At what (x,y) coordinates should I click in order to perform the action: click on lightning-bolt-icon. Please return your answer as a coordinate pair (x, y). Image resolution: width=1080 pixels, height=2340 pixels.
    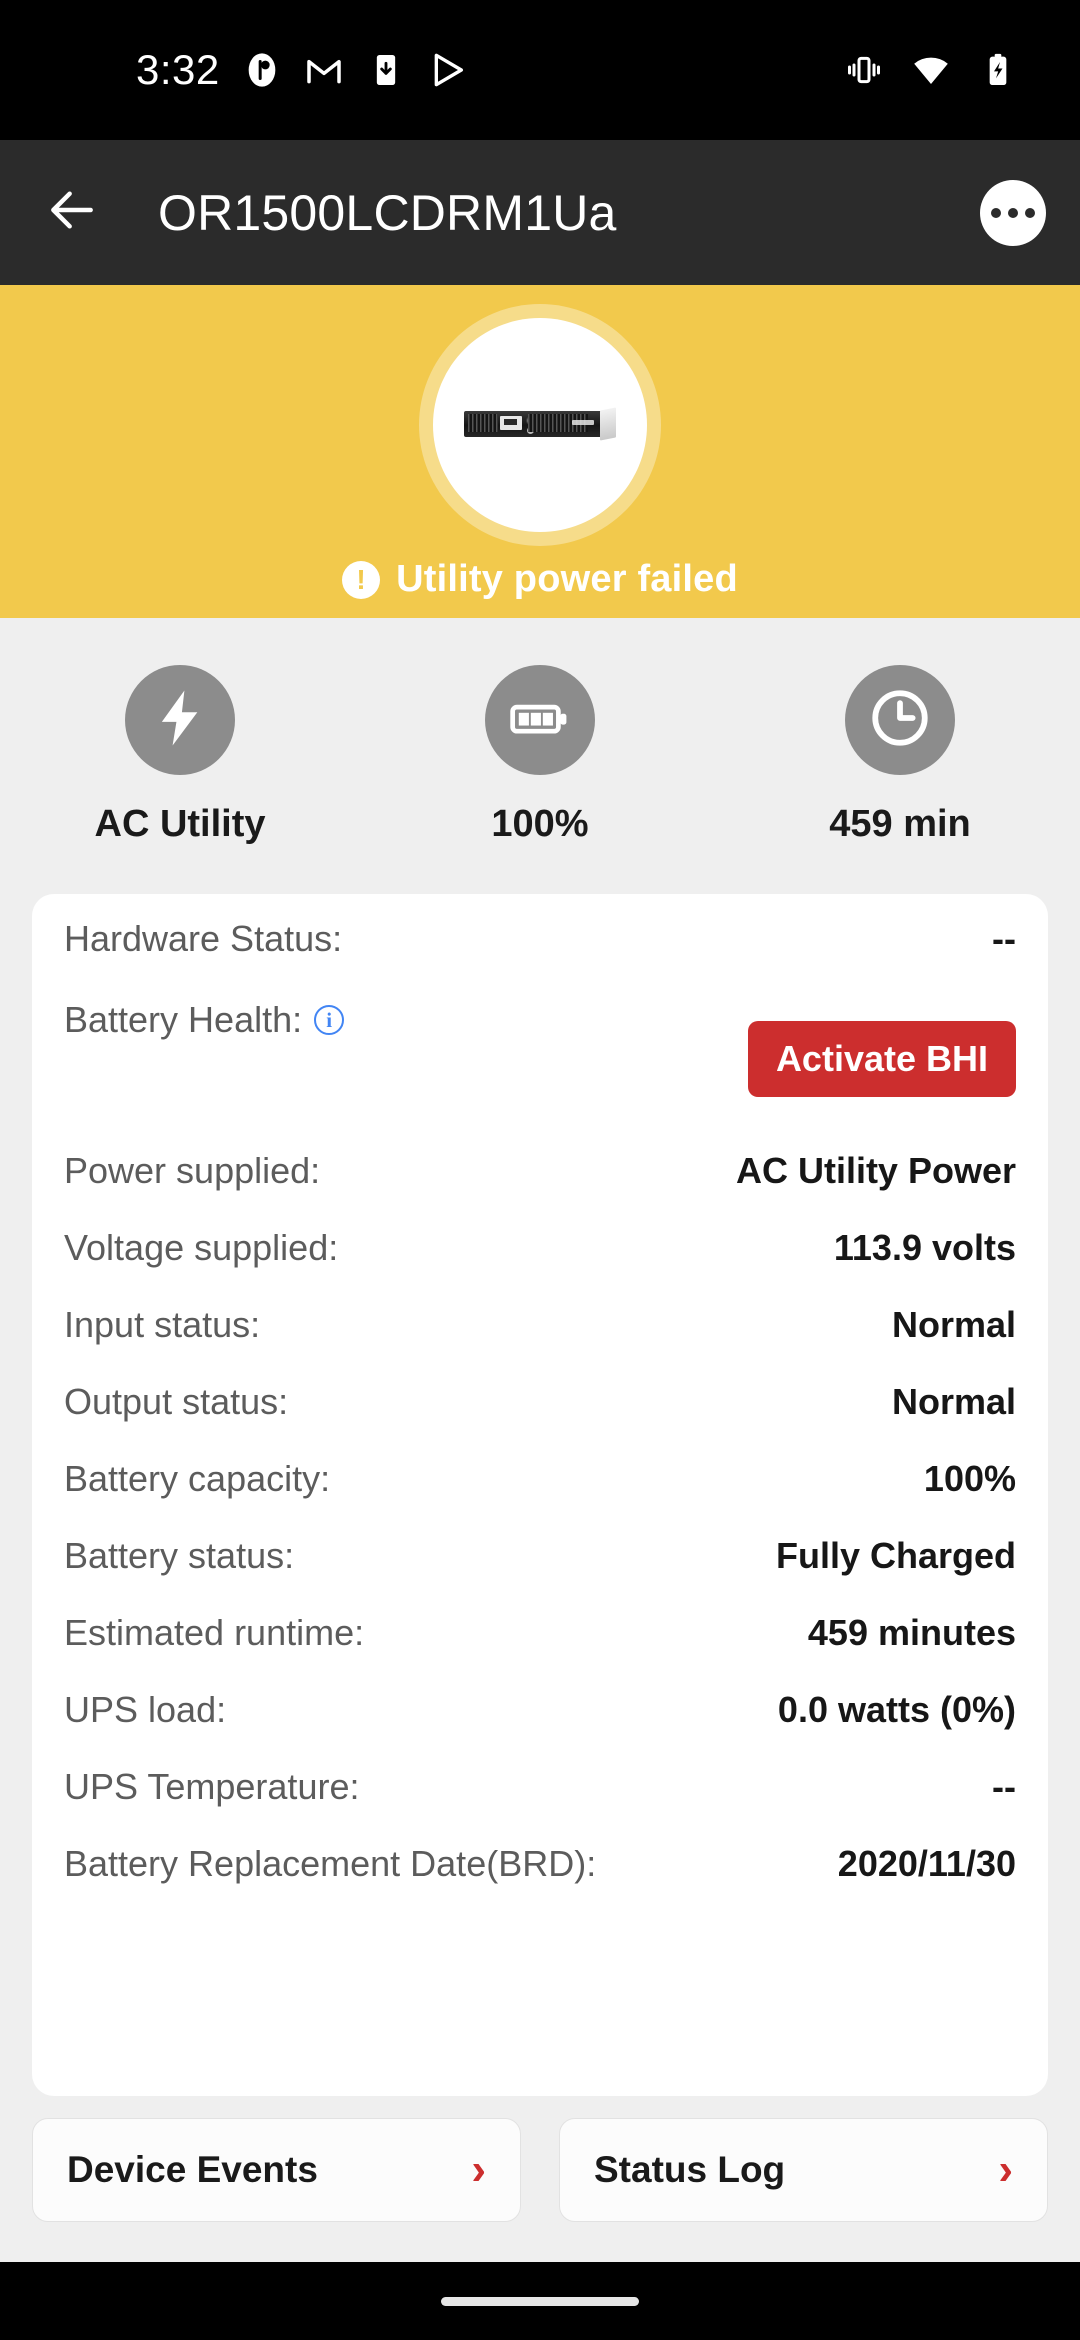
    Looking at the image, I should click on (180, 720).